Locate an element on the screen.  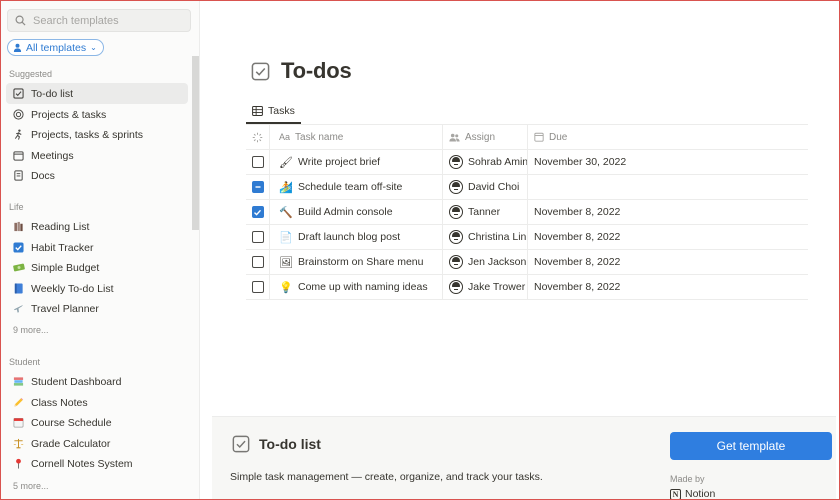
task-name-cell: 🔨 Build Admin console is located at coordinates (356, 212).